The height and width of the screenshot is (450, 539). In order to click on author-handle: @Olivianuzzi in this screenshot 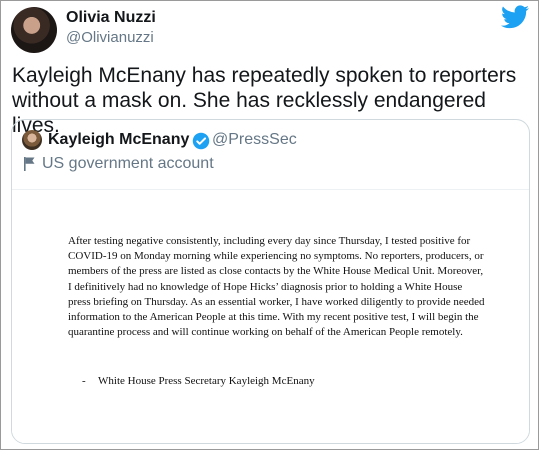, I will do `click(110, 37)`.